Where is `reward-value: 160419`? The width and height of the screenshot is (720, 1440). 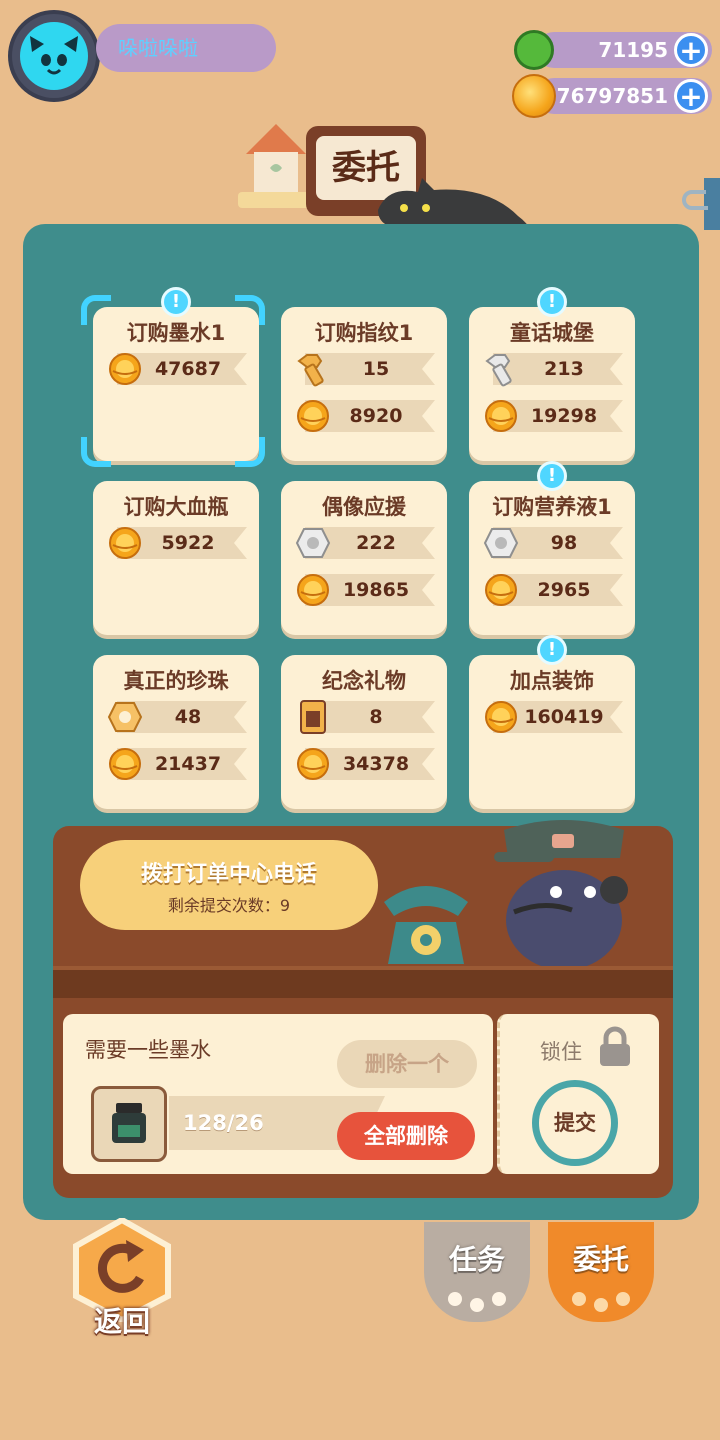
reward-value: 160419 is located at coordinates (564, 717).